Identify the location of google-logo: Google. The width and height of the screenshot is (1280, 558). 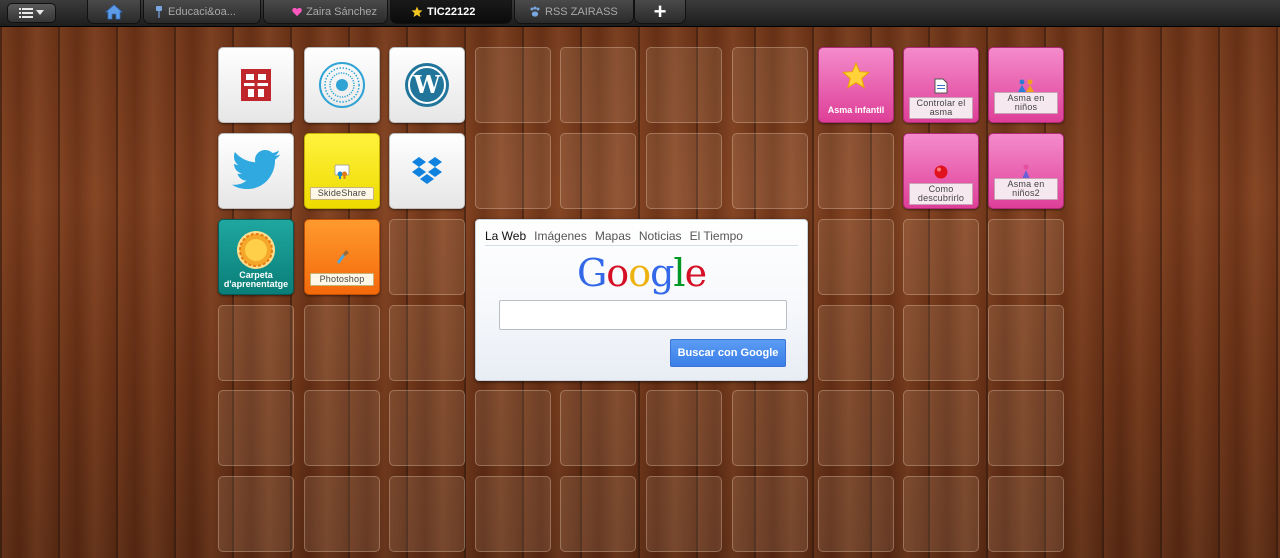
(641, 273).